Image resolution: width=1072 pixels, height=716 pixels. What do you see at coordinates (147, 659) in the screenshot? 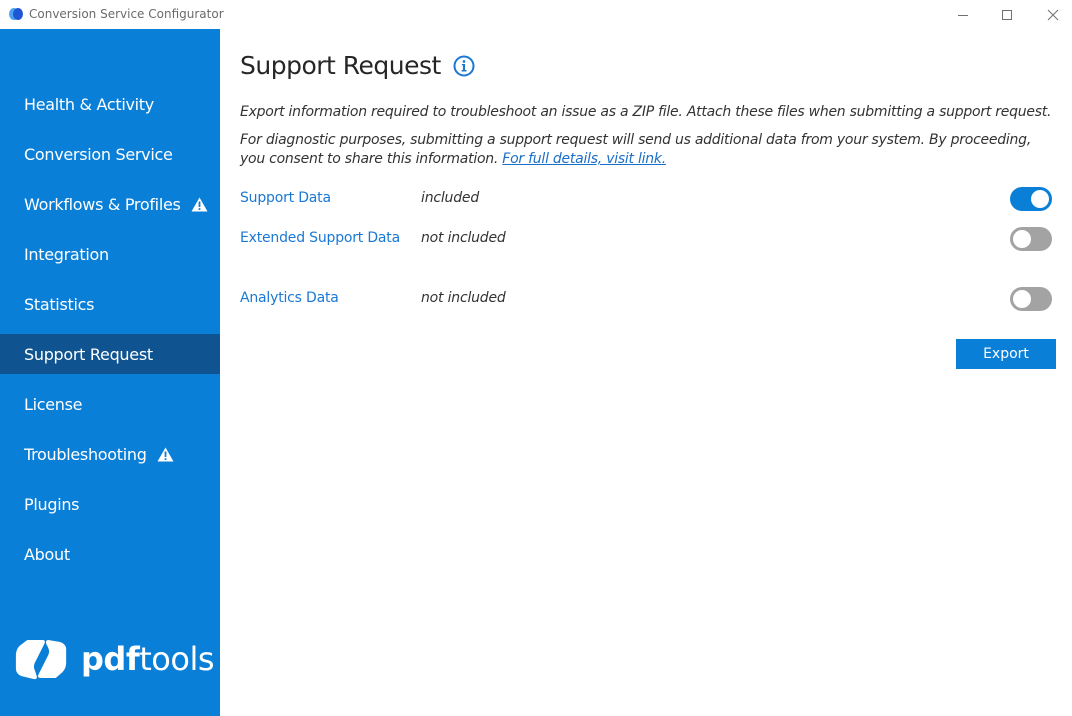
I see `logo-text: pdftools` at bounding box center [147, 659].